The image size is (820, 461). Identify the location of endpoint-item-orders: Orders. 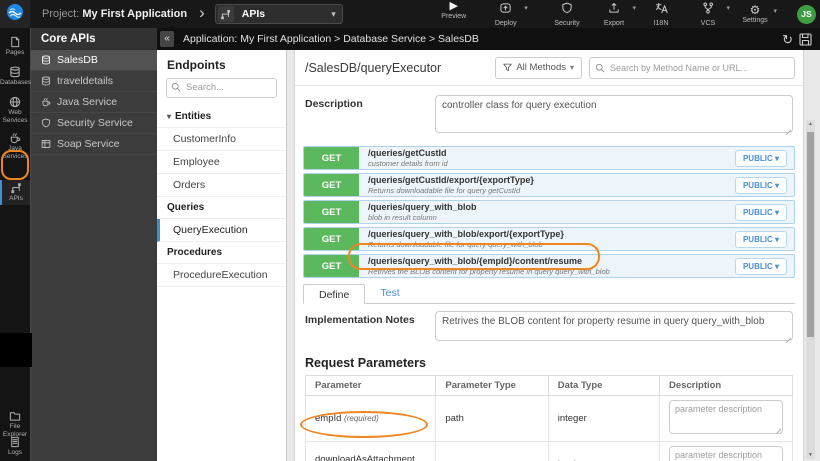
(221, 185).